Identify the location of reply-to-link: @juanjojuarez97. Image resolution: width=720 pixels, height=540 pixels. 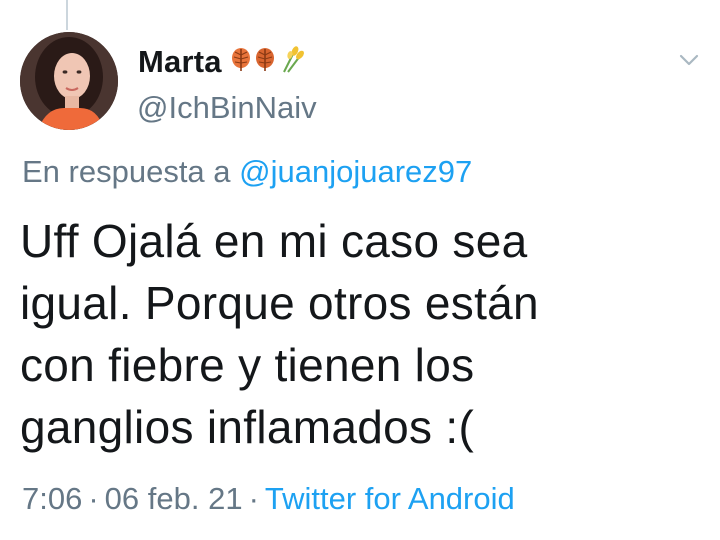
(355, 171).